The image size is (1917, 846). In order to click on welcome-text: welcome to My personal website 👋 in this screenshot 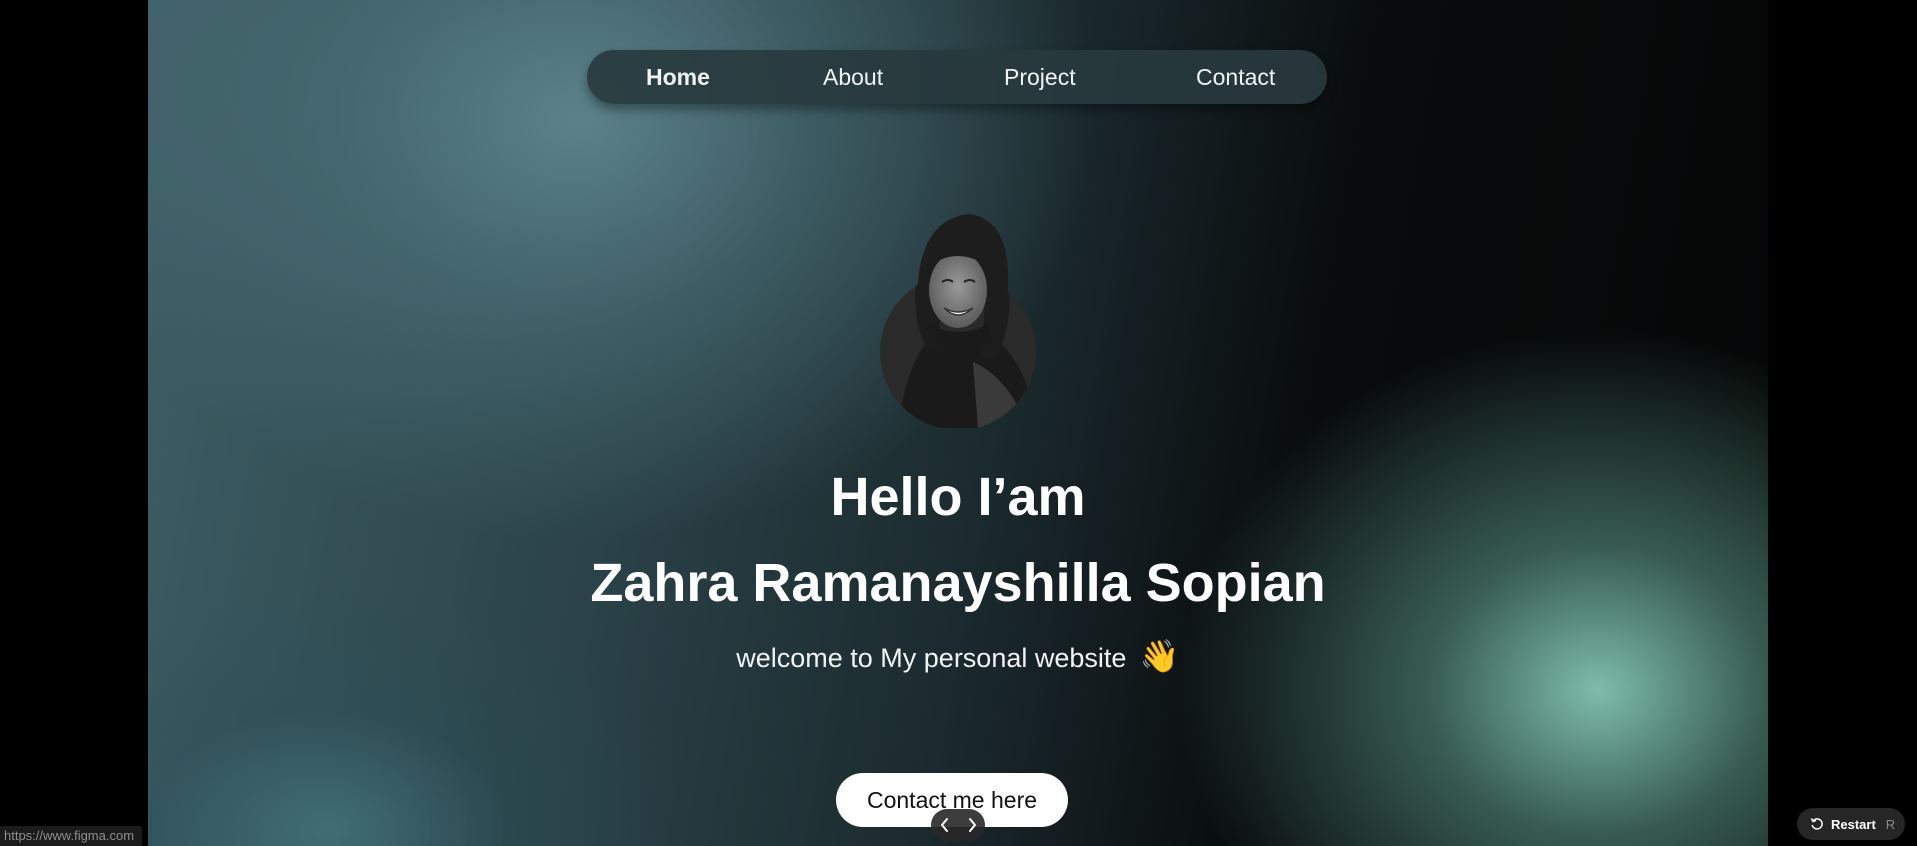, I will do `click(958, 657)`.